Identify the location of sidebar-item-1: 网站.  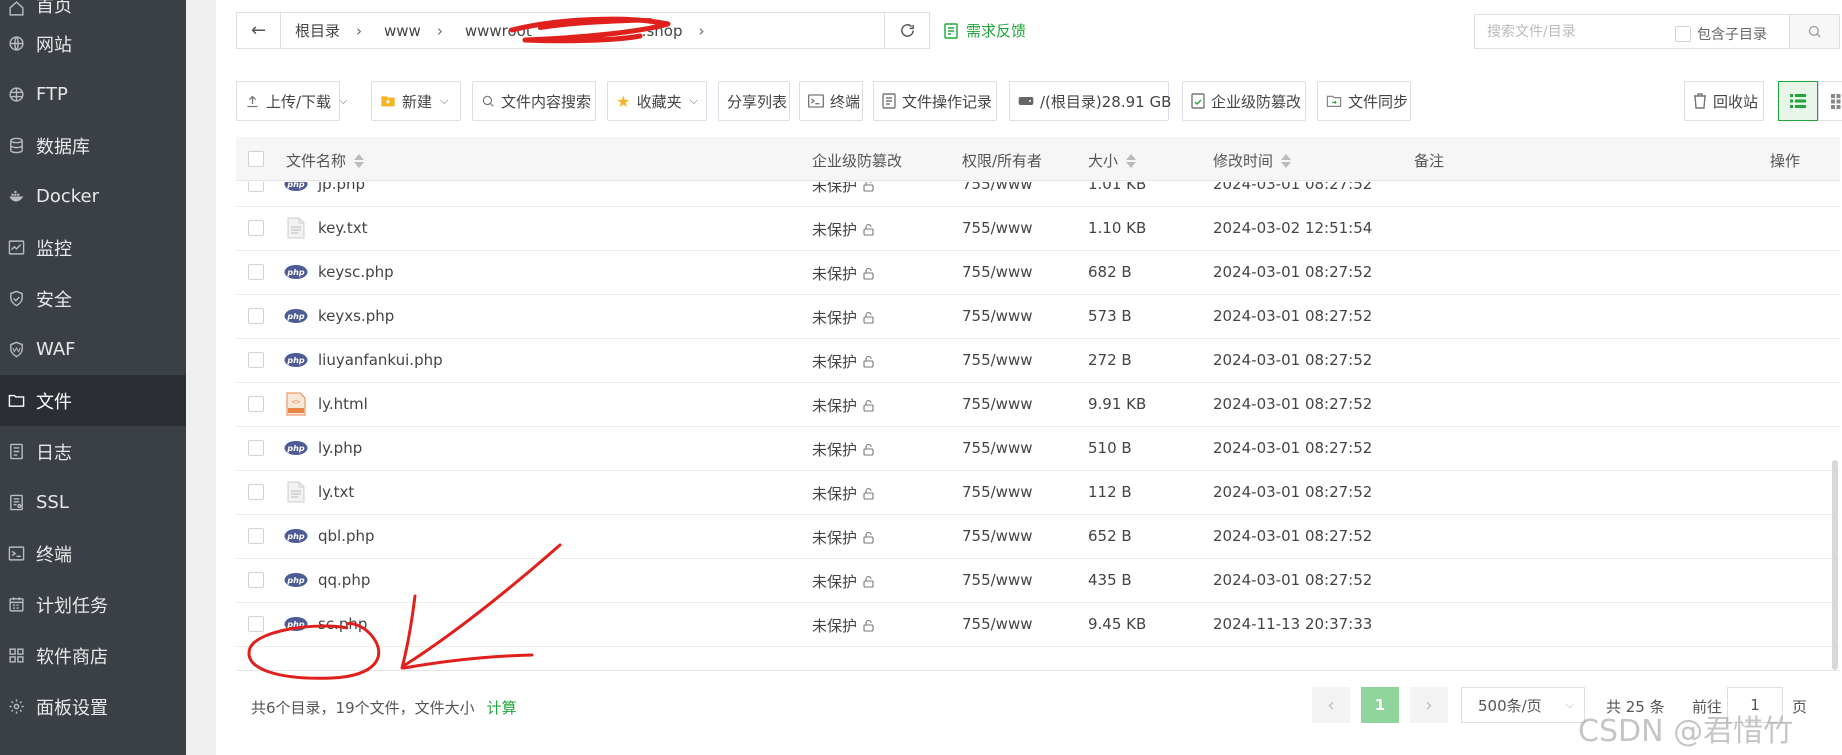
(93, 43).